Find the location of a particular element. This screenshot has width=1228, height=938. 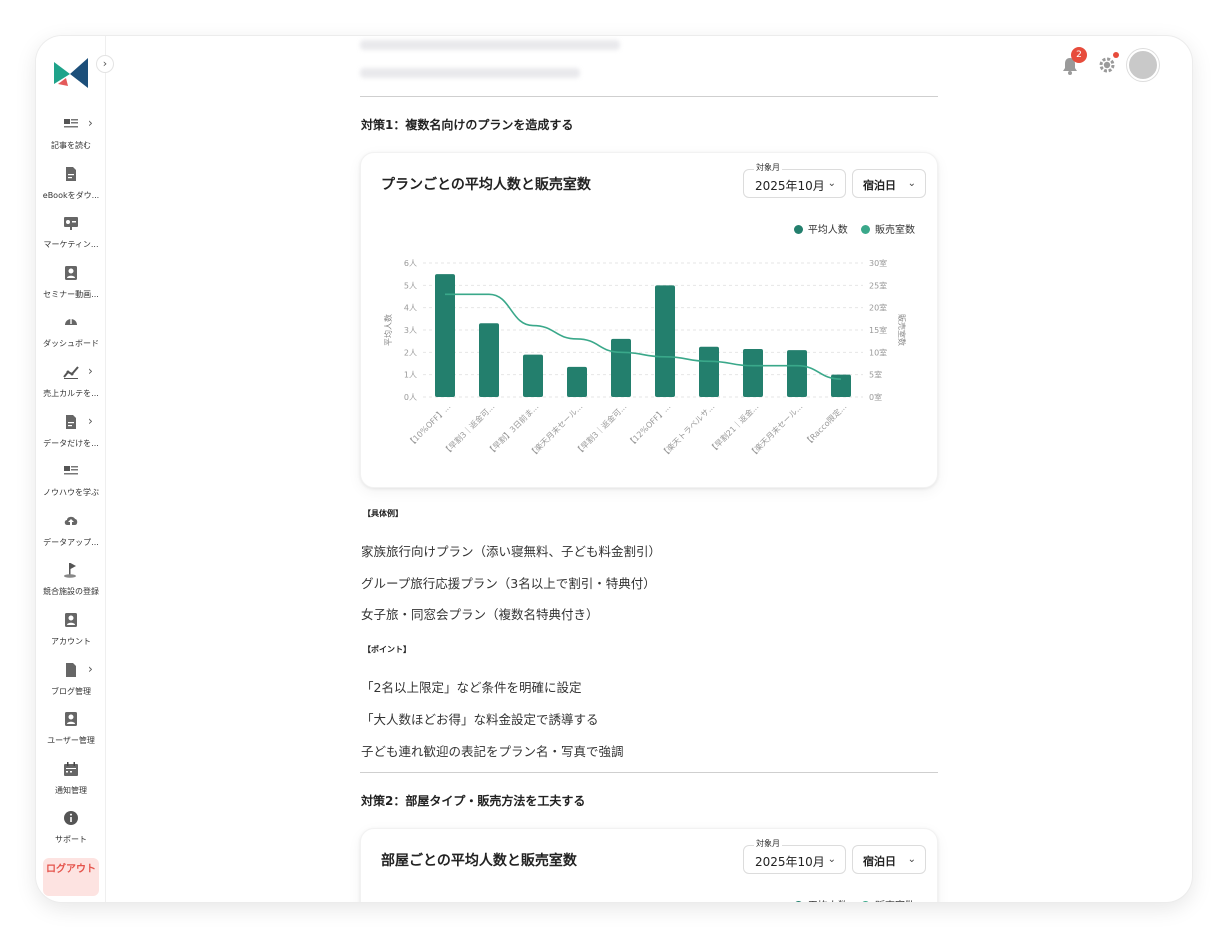

sidebar-item: 競合施設の登録 is located at coordinates (71, 584).